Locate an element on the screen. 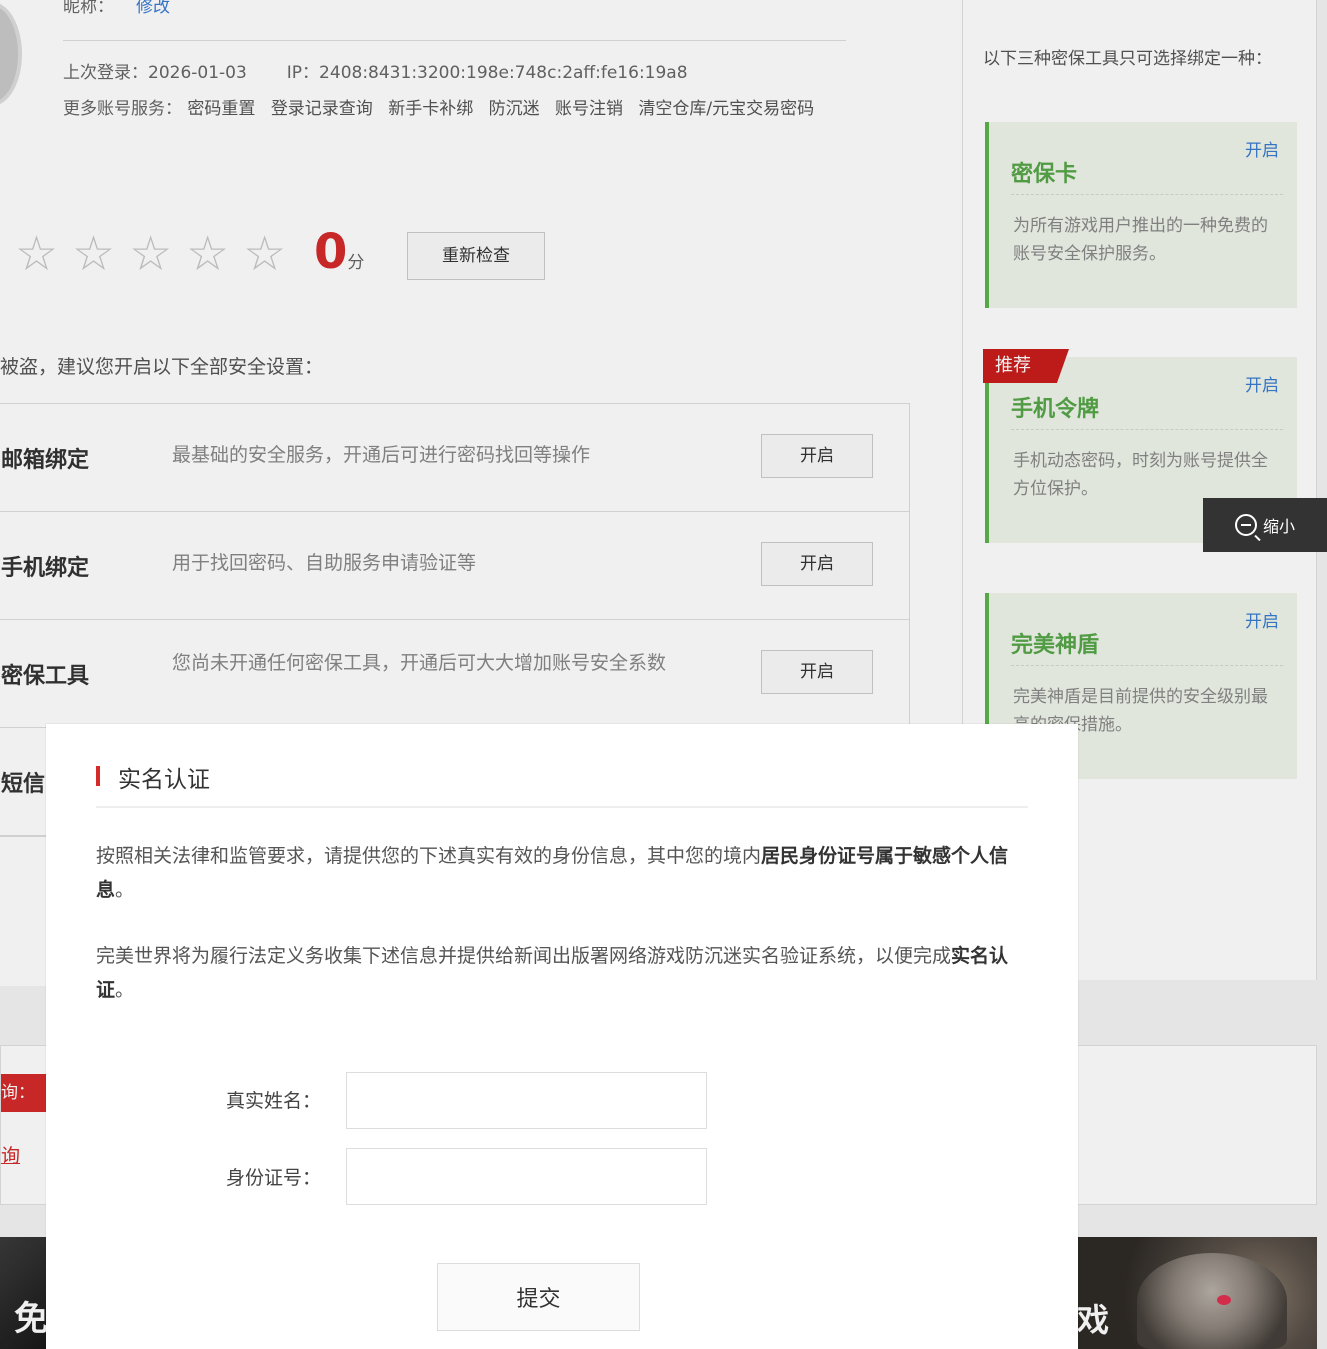  query-tag: 询： is located at coordinates (24, 1093).